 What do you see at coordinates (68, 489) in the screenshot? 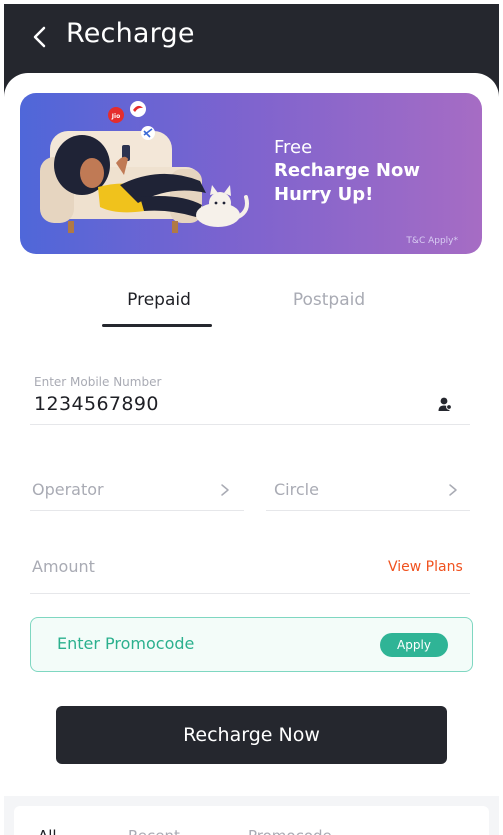
I see `operator-placeholder: Operator` at bounding box center [68, 489].